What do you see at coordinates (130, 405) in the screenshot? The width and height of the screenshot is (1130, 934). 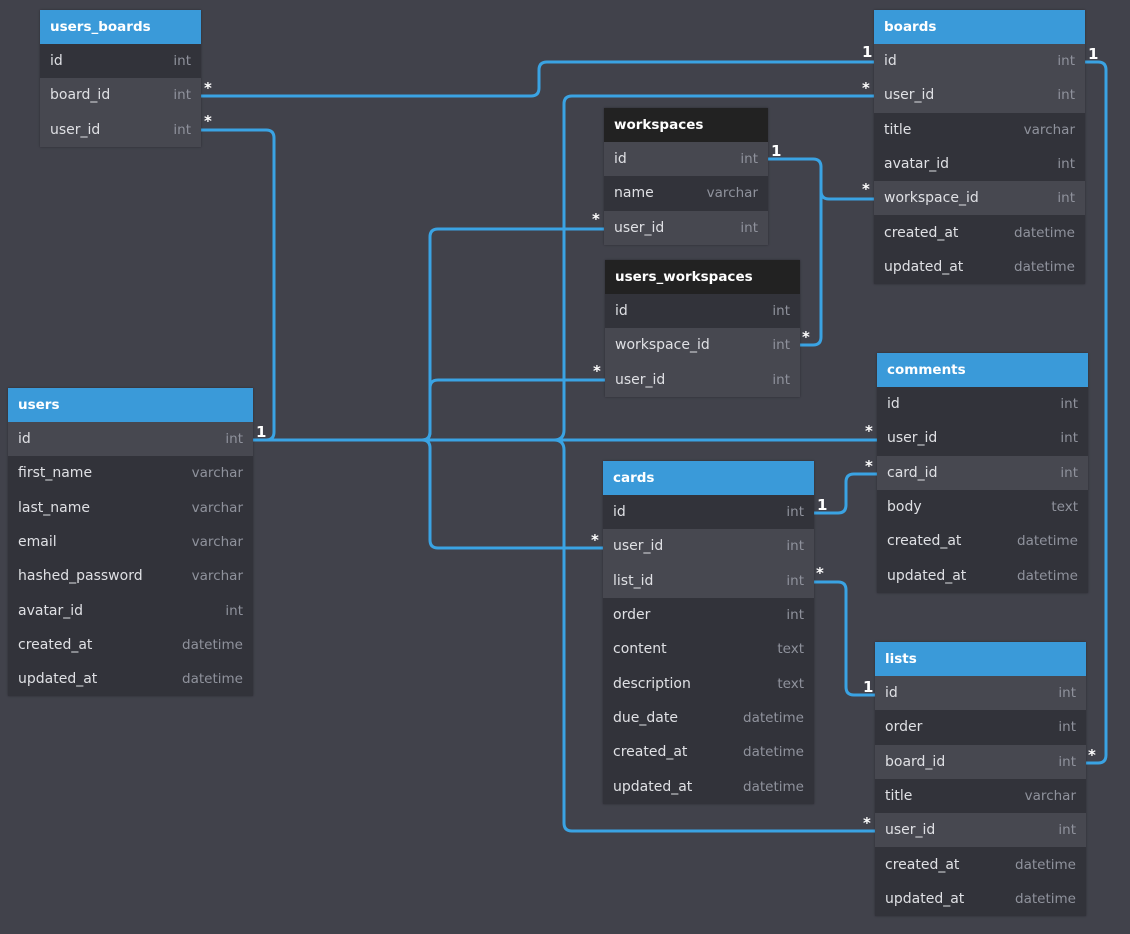 I see `table-header: users` at bounding box center [130, 405].